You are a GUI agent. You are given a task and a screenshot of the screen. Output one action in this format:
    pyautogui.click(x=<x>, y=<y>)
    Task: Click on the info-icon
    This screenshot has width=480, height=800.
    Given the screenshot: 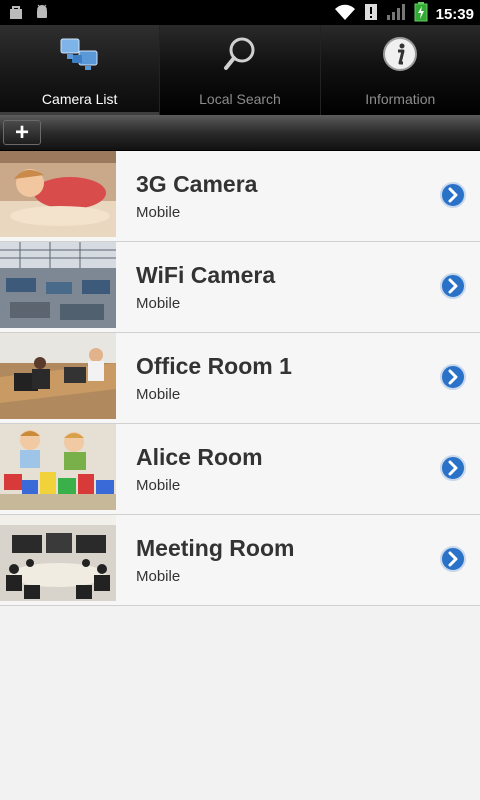 What is the action you would take?
    pyautogui.click(x=400, y=55)
    